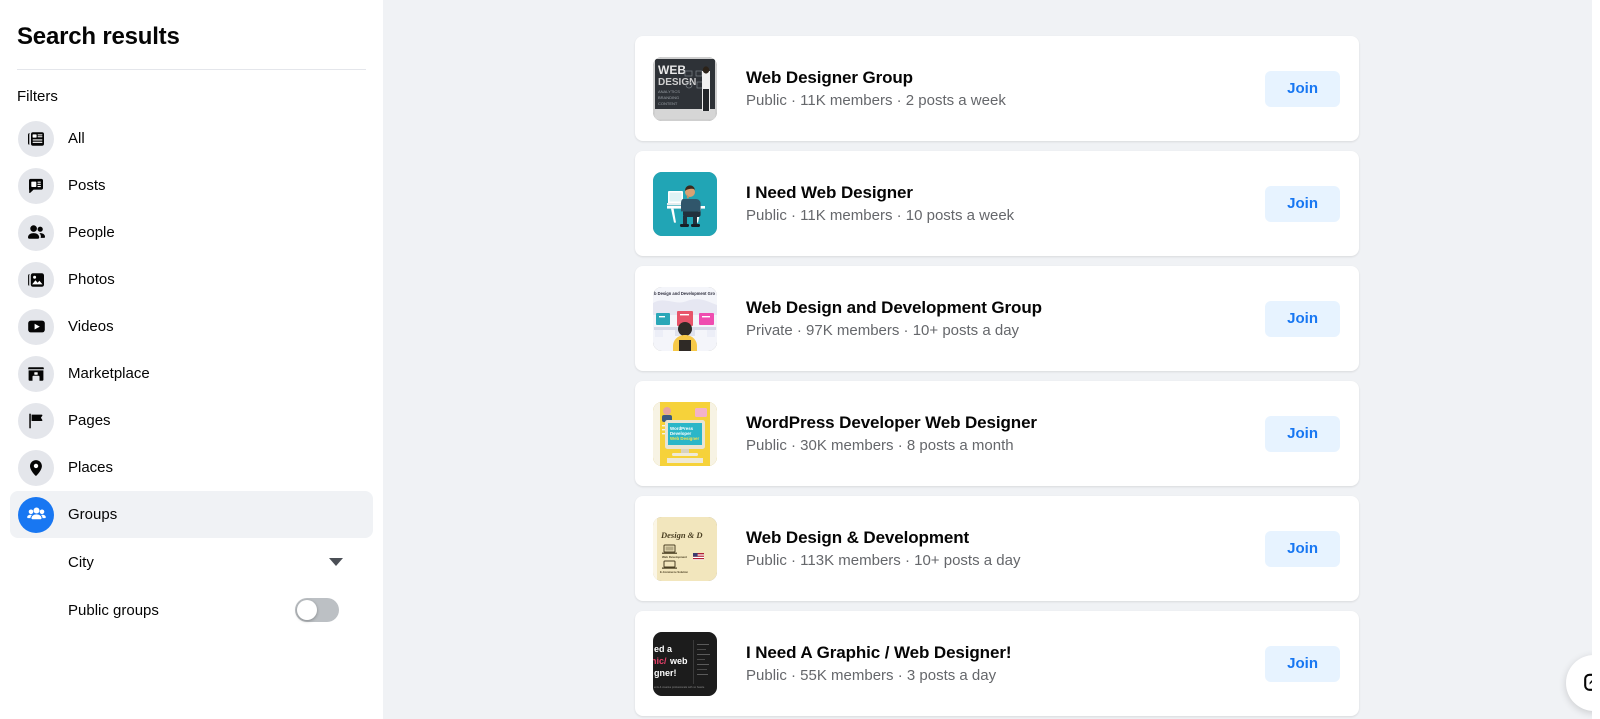 The width and height of the screenshot is (1600, 719). Describe the element at coordinates (36, 232) in the screenshot. I see `people-icon` at that location.